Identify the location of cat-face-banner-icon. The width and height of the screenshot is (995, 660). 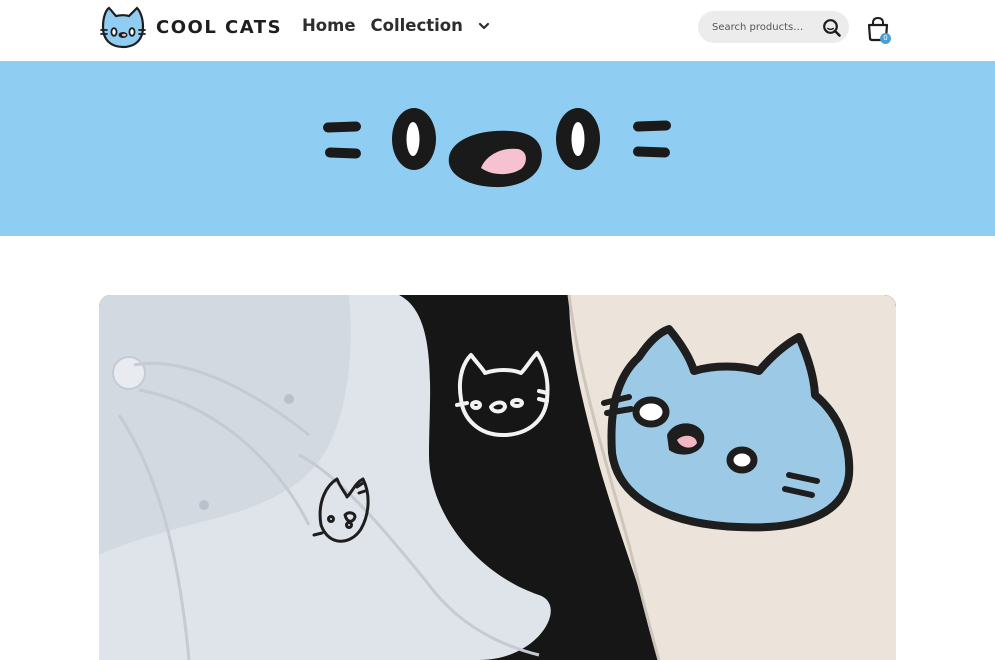
(497, 148).